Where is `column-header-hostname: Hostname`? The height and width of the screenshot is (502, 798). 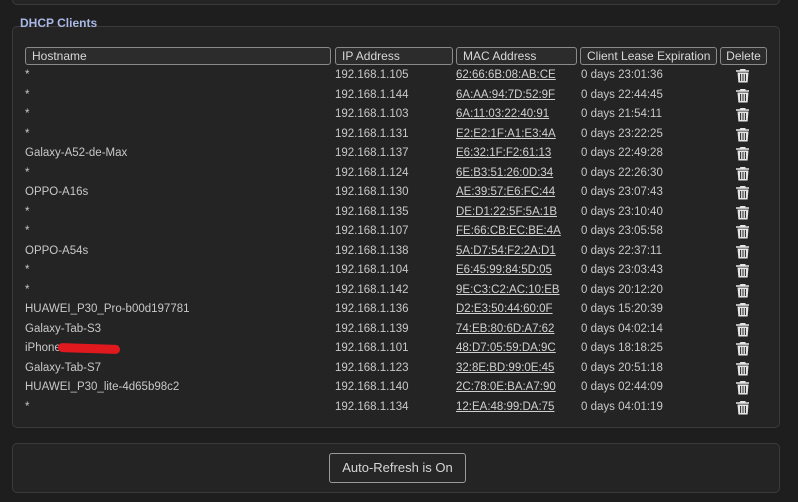 column-header-hostname: Hostname is located at coordinates (178, 56).